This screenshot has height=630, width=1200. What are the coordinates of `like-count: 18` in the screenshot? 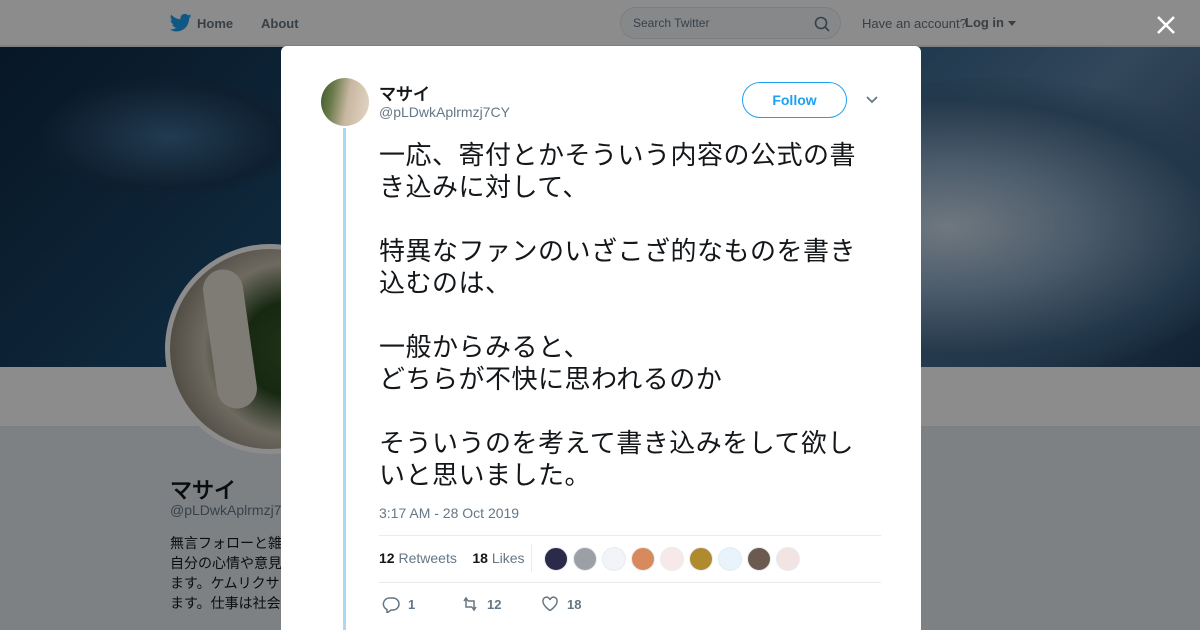 It's located at (574, 604).